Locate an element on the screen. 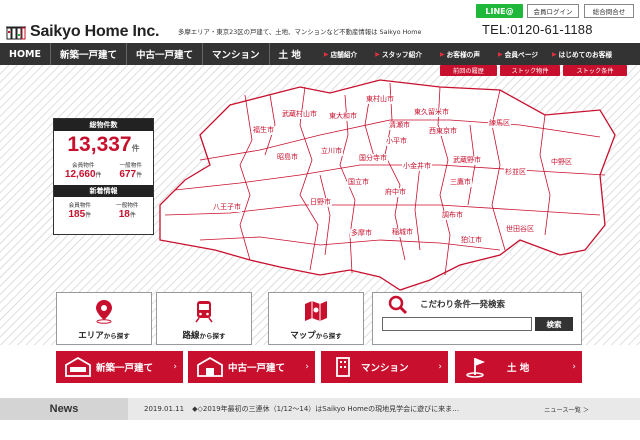 This screenshot has width=640, height=440. city-tama: 多摩市 is located at coordinates (361, 233).